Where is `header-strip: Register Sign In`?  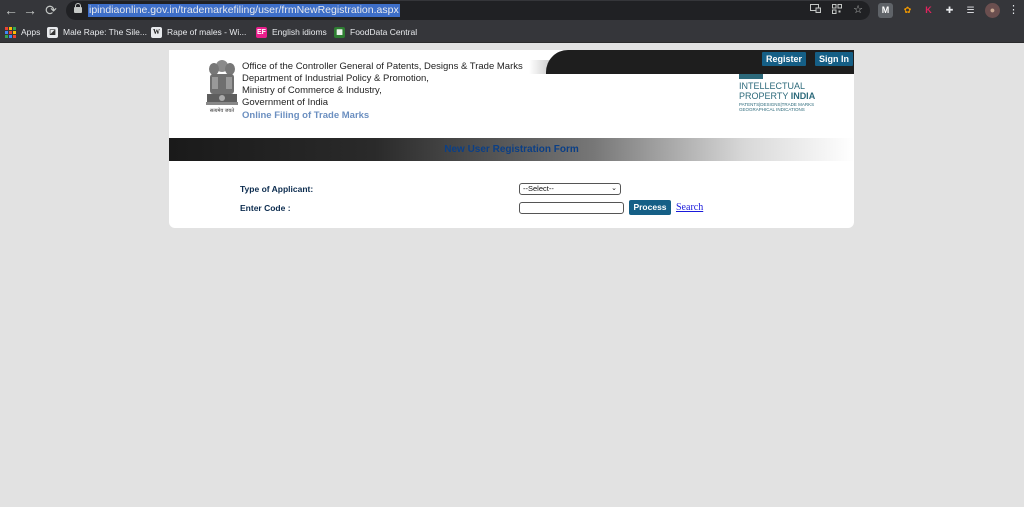
header-strip: Register Sign In is located at coordinates (700, 62).